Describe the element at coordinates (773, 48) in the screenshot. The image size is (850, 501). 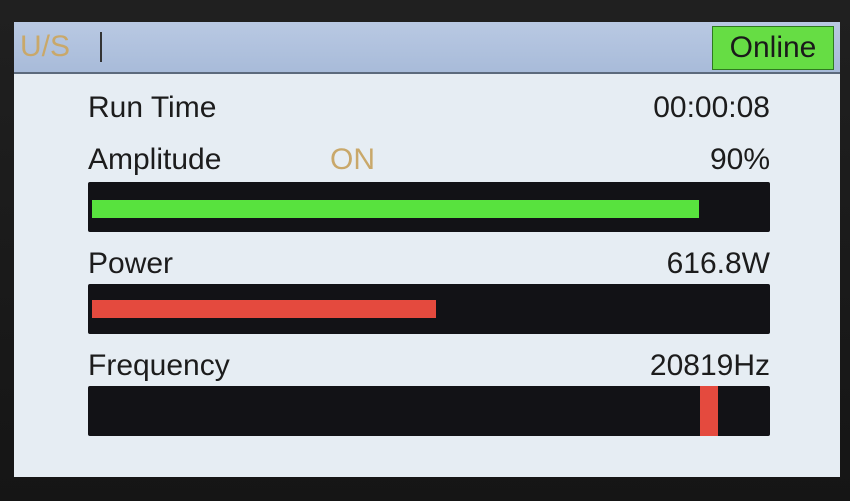
I see `online-status-badge: Online` at that location.